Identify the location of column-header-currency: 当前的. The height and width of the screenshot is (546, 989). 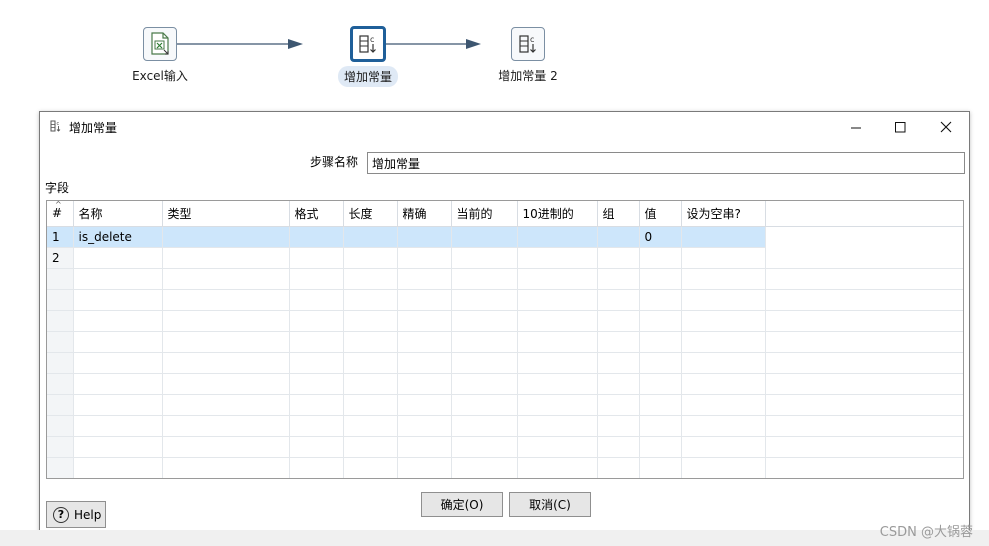
(484, 214).